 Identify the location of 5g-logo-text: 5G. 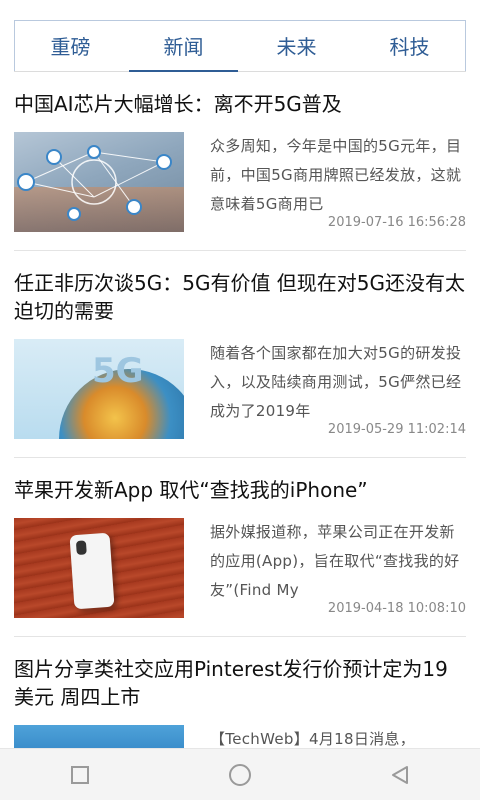
(118, 371).